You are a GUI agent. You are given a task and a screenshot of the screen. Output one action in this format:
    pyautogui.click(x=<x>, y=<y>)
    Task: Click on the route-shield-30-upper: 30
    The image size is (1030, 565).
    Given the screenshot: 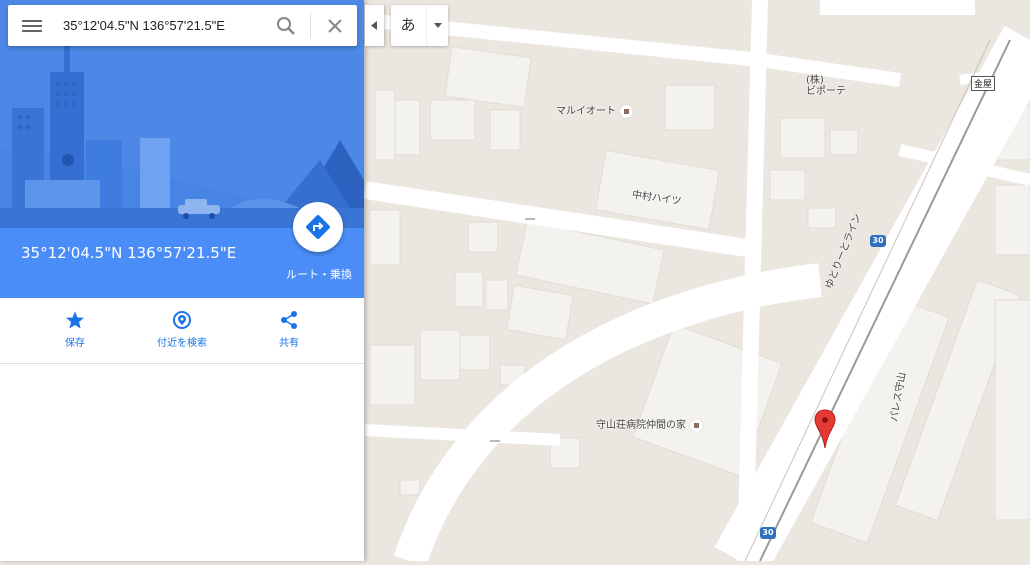 What is the action you would take?
    pyautogui.click(x=878, y=241)
    